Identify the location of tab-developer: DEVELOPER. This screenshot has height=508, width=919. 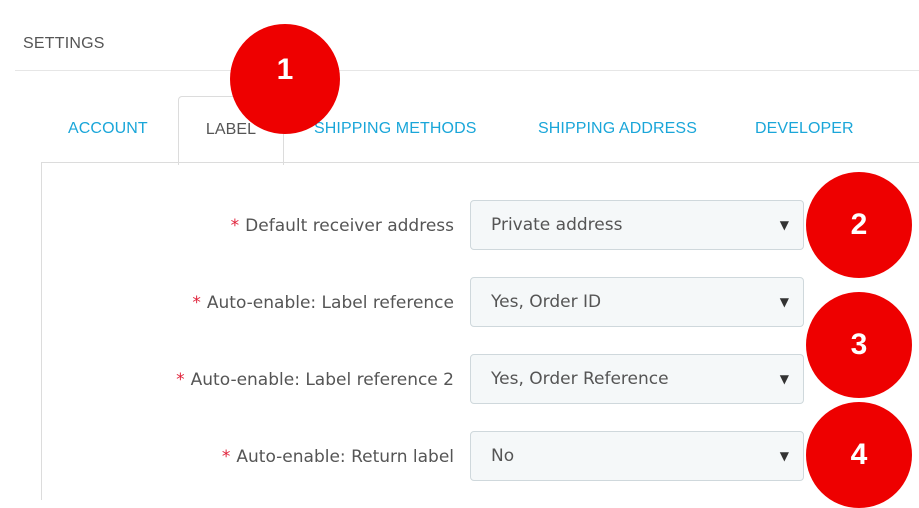
(804, 129).